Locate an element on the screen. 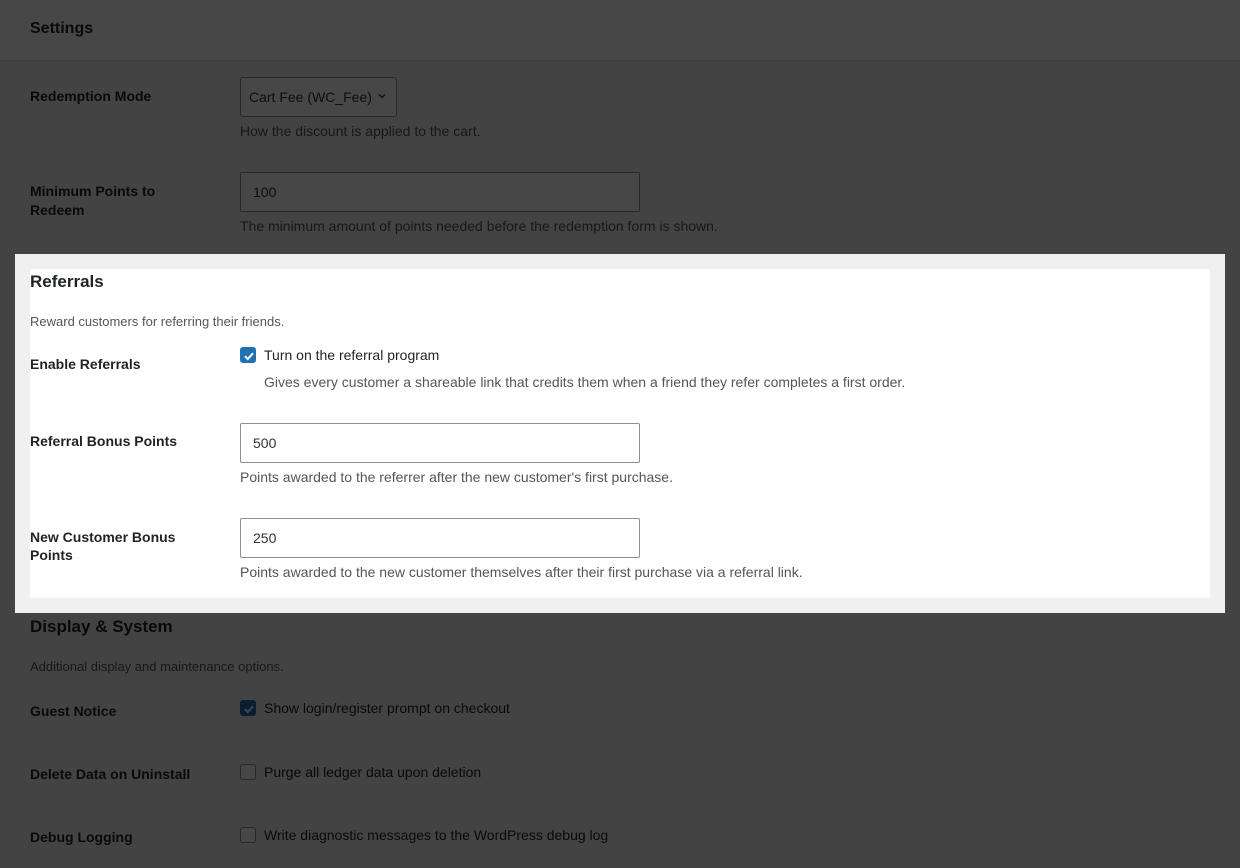 The height and width of the screenshot is (868, 1240). delete-data-checkbox is located at coordinates (248, 772).